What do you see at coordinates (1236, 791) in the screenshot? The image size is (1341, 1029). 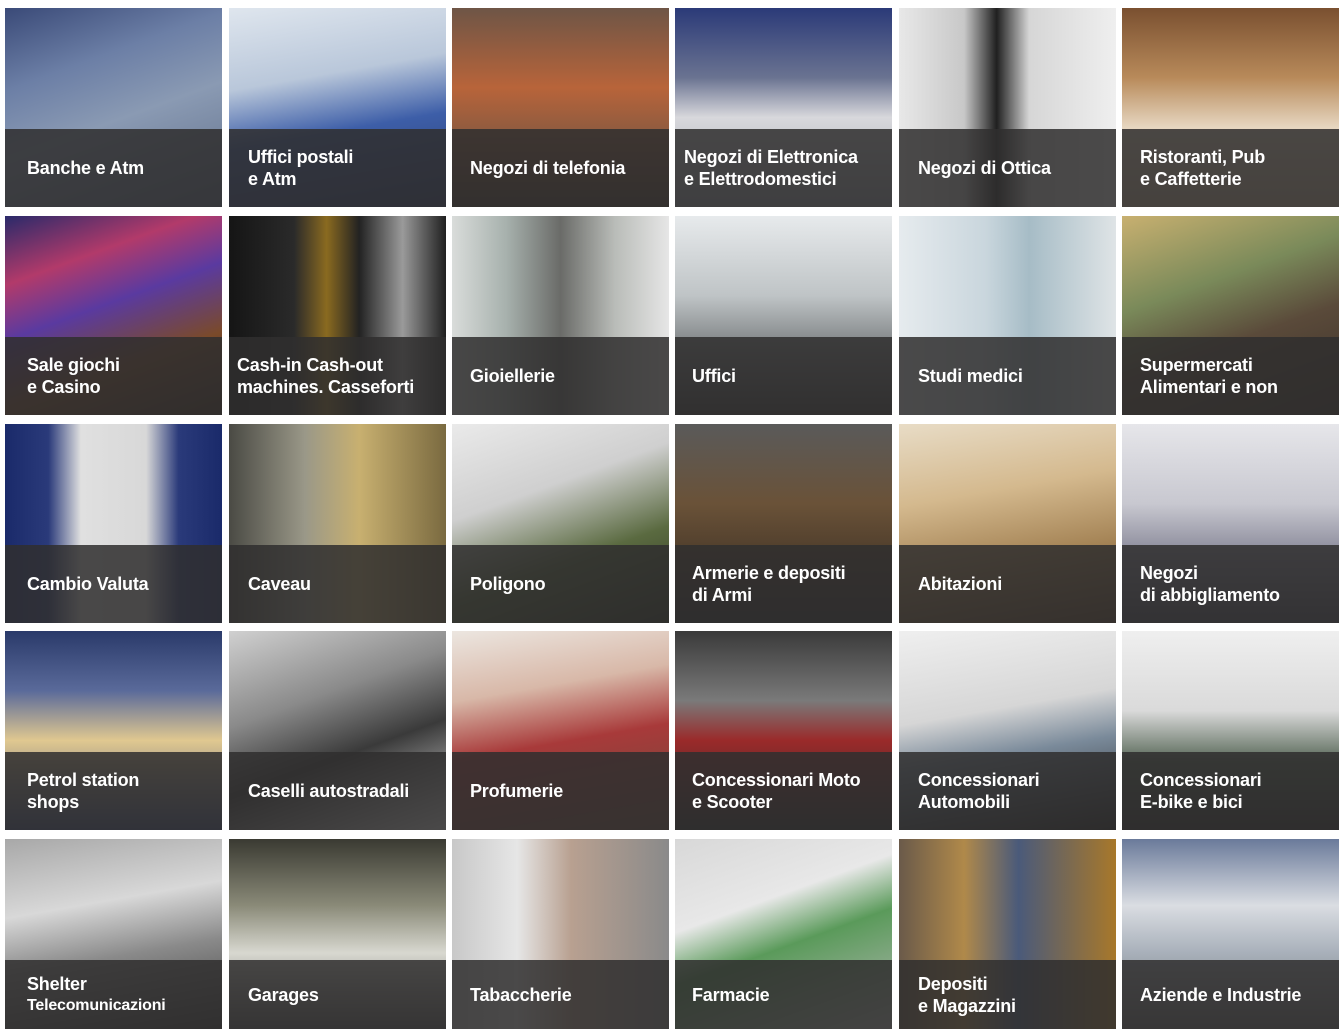 I see `category-caption: Concessionari E-bike e bici` at bounding box center [1236, 791].